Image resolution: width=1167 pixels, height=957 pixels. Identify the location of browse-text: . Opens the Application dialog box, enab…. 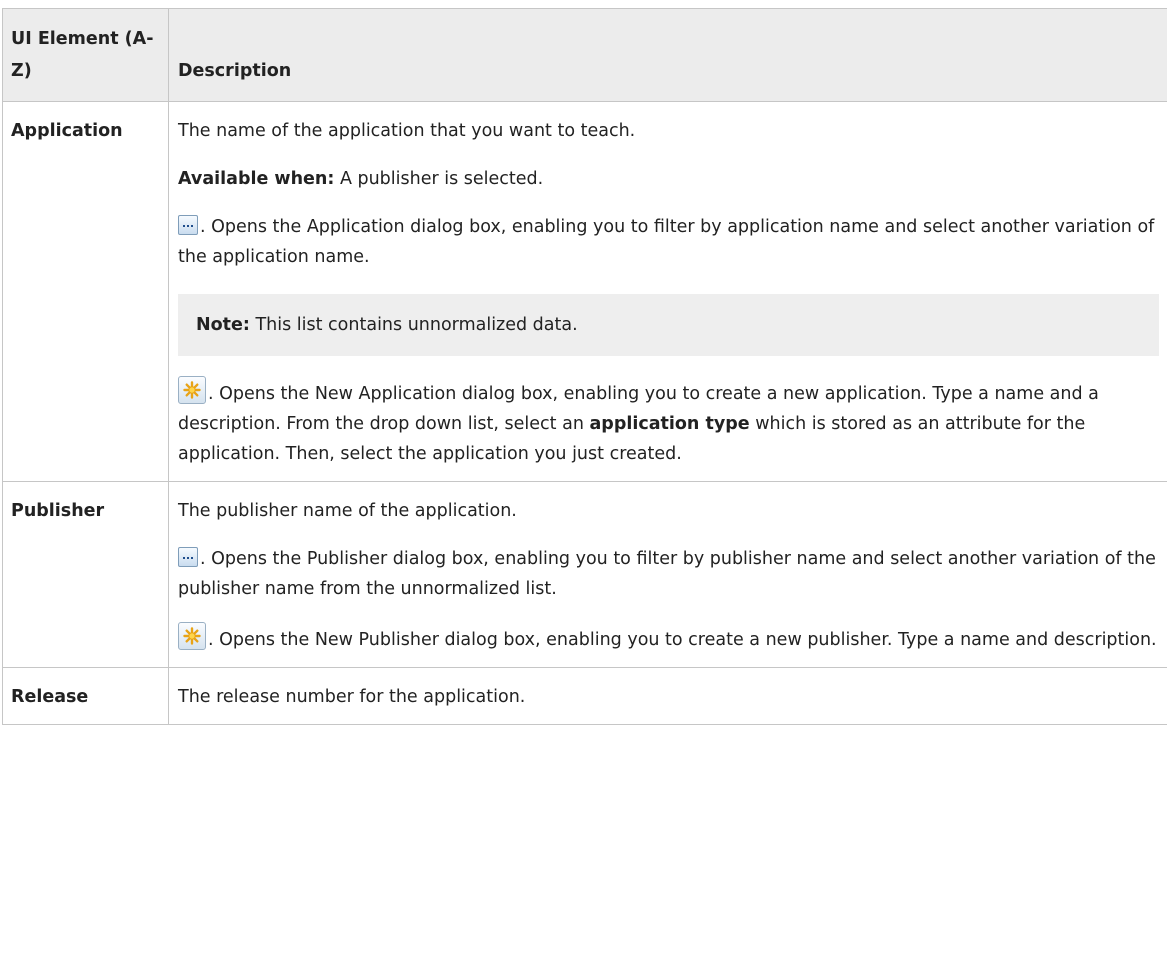
(666, 242).